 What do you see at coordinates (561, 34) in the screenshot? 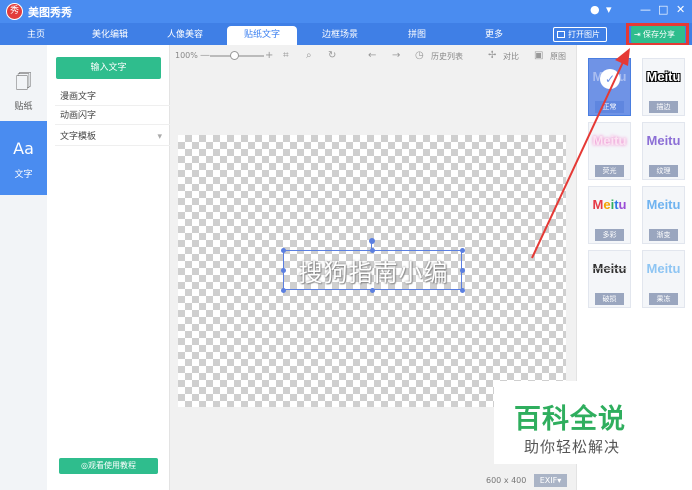
I see `image-icon` at bounding box center [561, 34].